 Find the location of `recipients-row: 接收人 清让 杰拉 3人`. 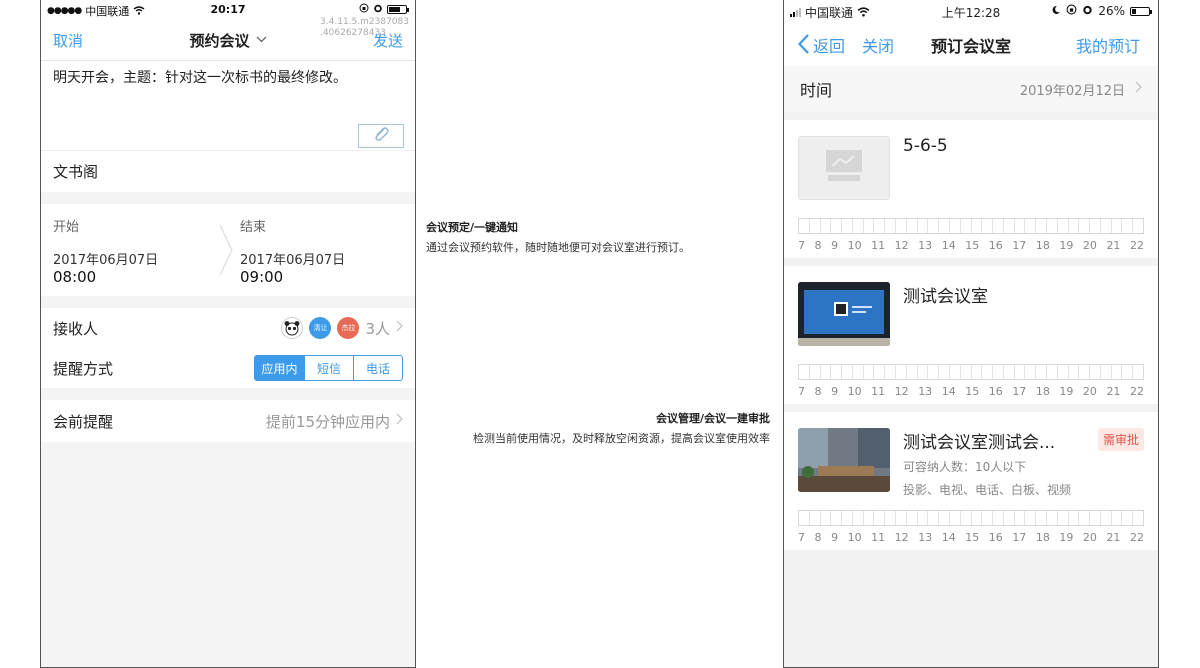

recipients-row: 接收人 清让 杰拉 3人 is located at coordinates (228, 328).